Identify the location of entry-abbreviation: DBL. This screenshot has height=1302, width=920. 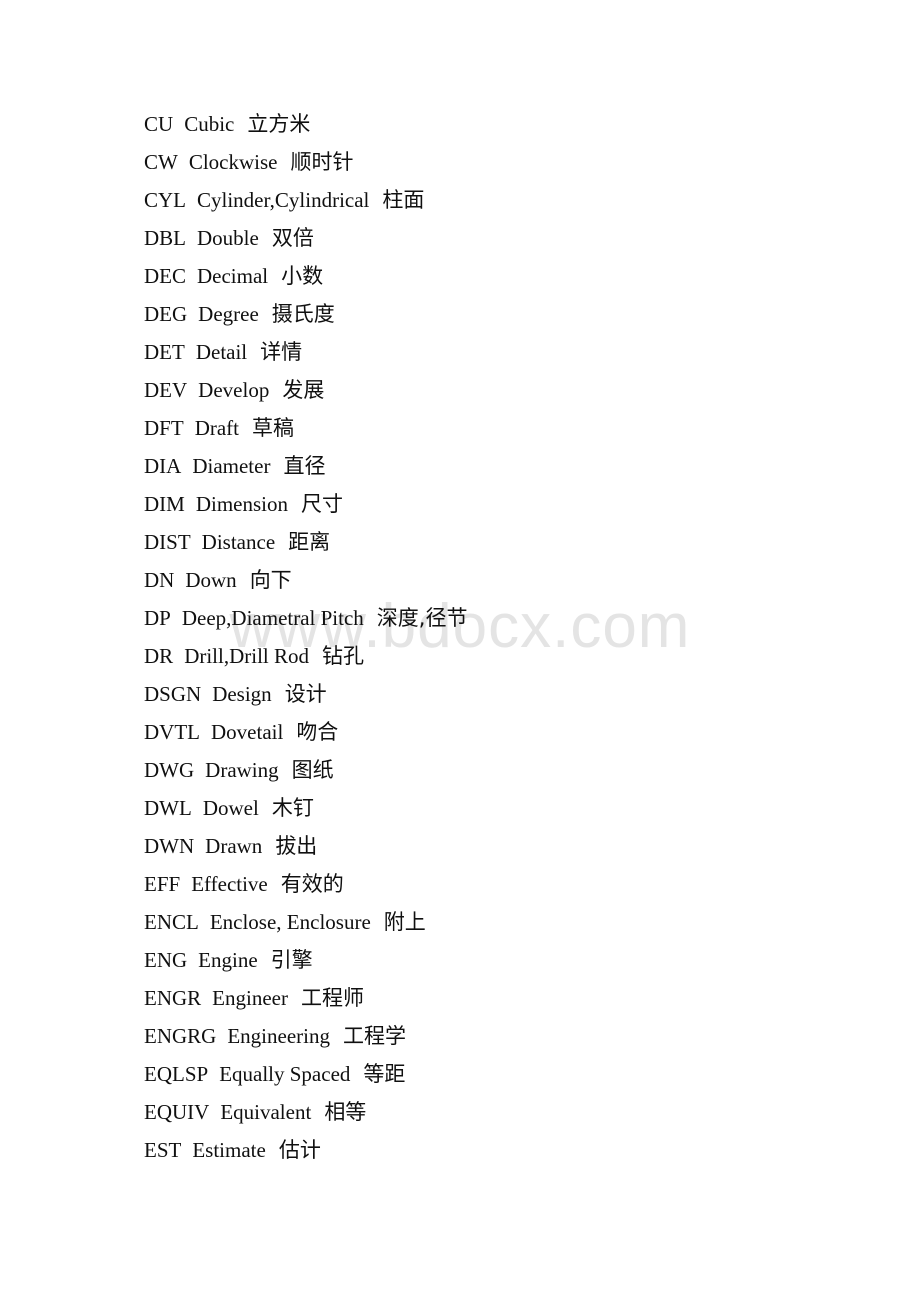
(165, 238).